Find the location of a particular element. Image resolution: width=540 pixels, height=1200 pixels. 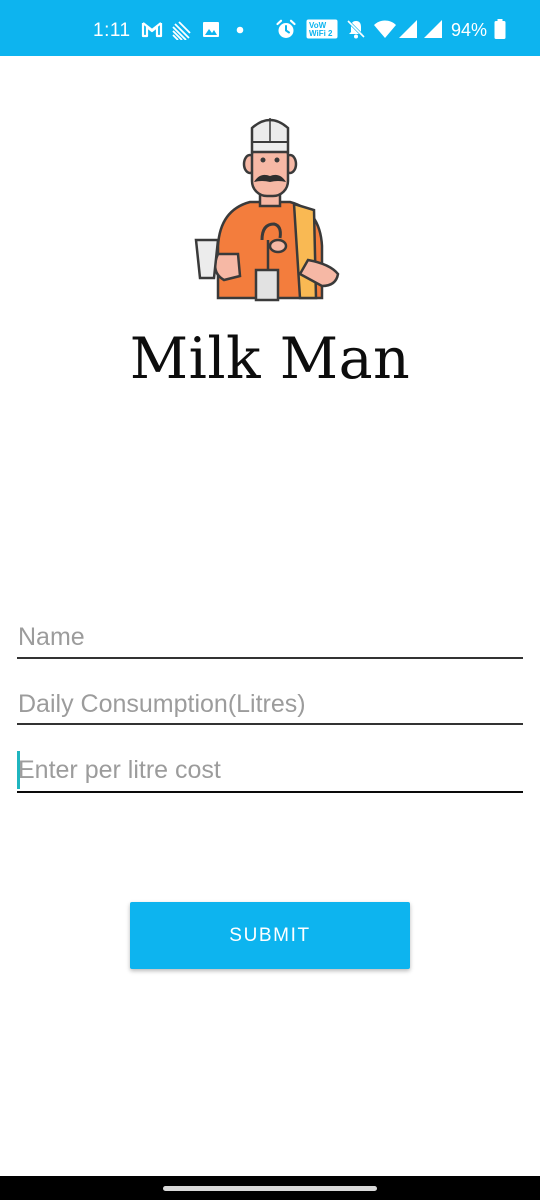

status-bar: 1:11 VoW WiFi 2 94% is located at coordinates (270, 28).